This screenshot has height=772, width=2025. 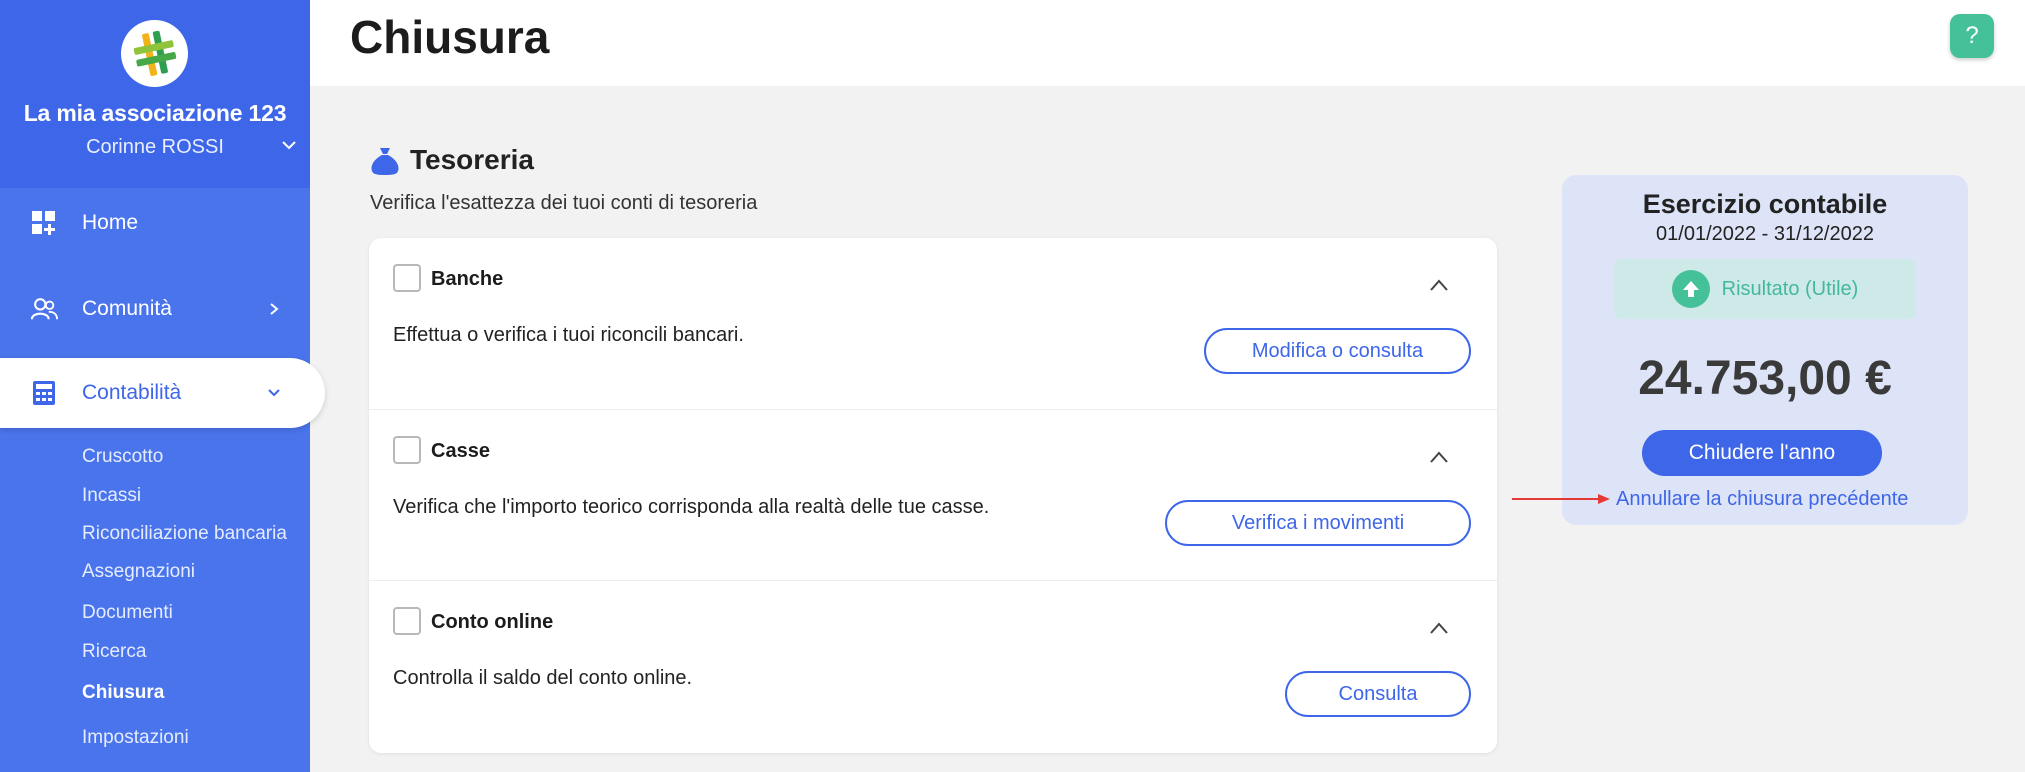 I want to click on nav-label-home: Home, so click(x=110, y=222).